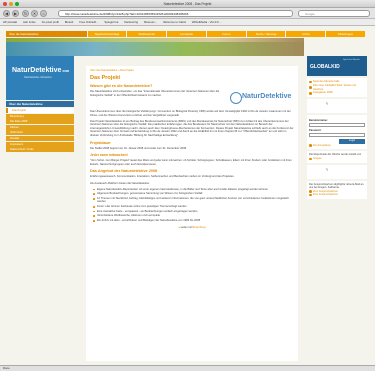 The width and height of the screenshot is (375, 371). Describe the element at coordinates (40, 110) in the screenshot. I see `sidebar-item-das-projekt: Das Projekt` at that location.